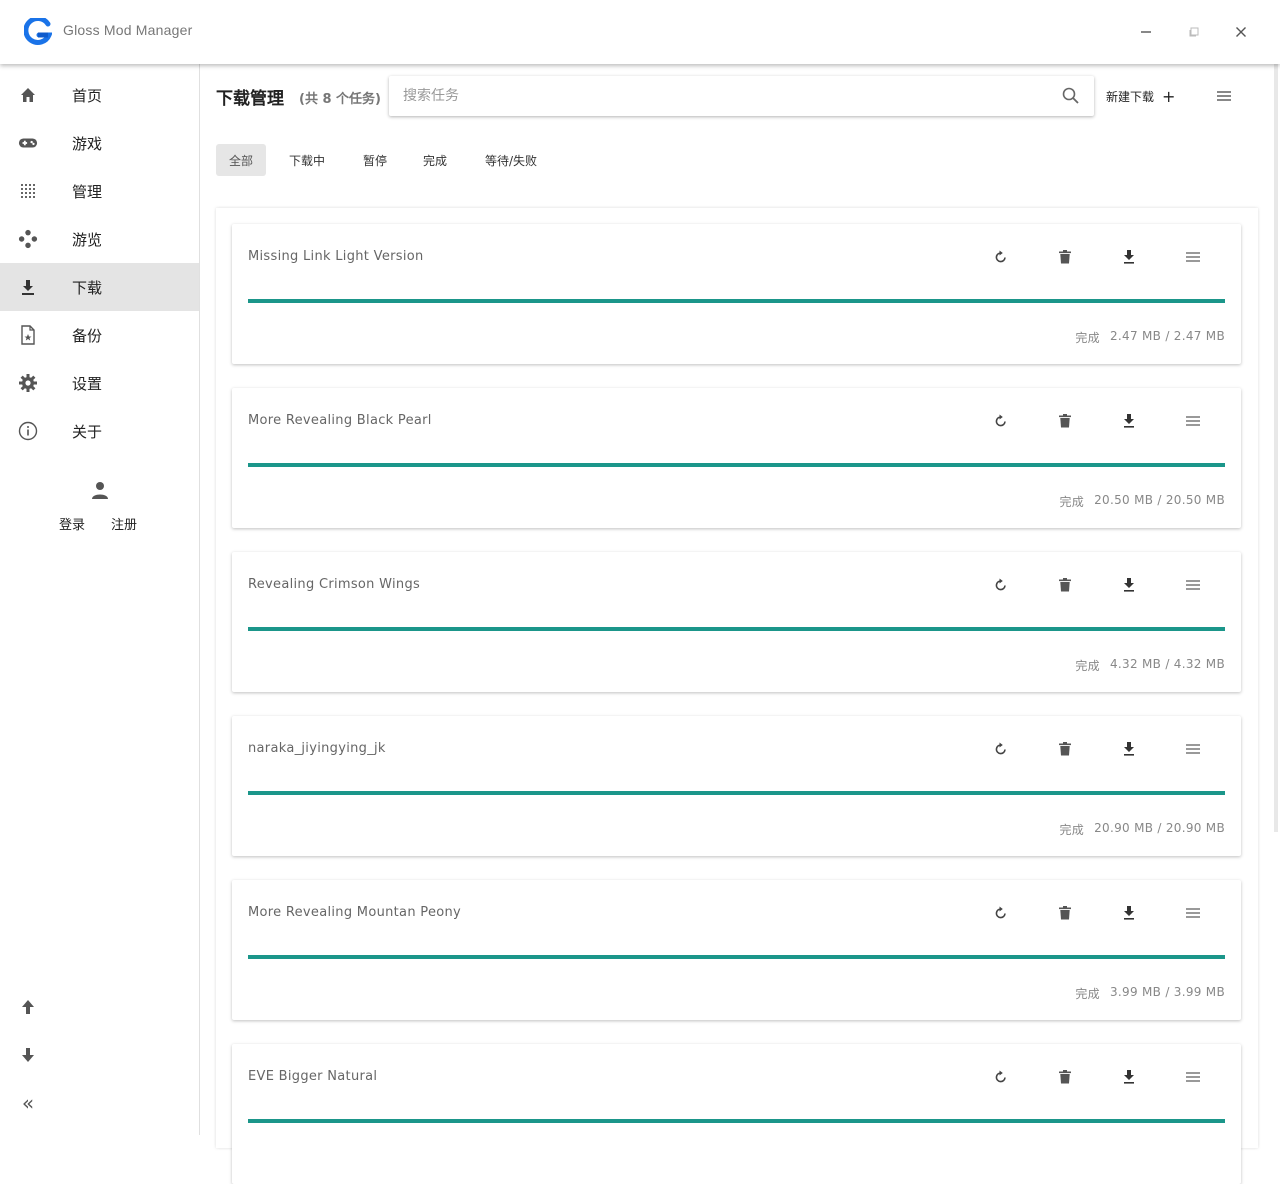  What do you see at coordinates (317, 748) in the screenshot?
I see `task-name: naraka_jiyingying_jk` at bounding box center [317, 748].